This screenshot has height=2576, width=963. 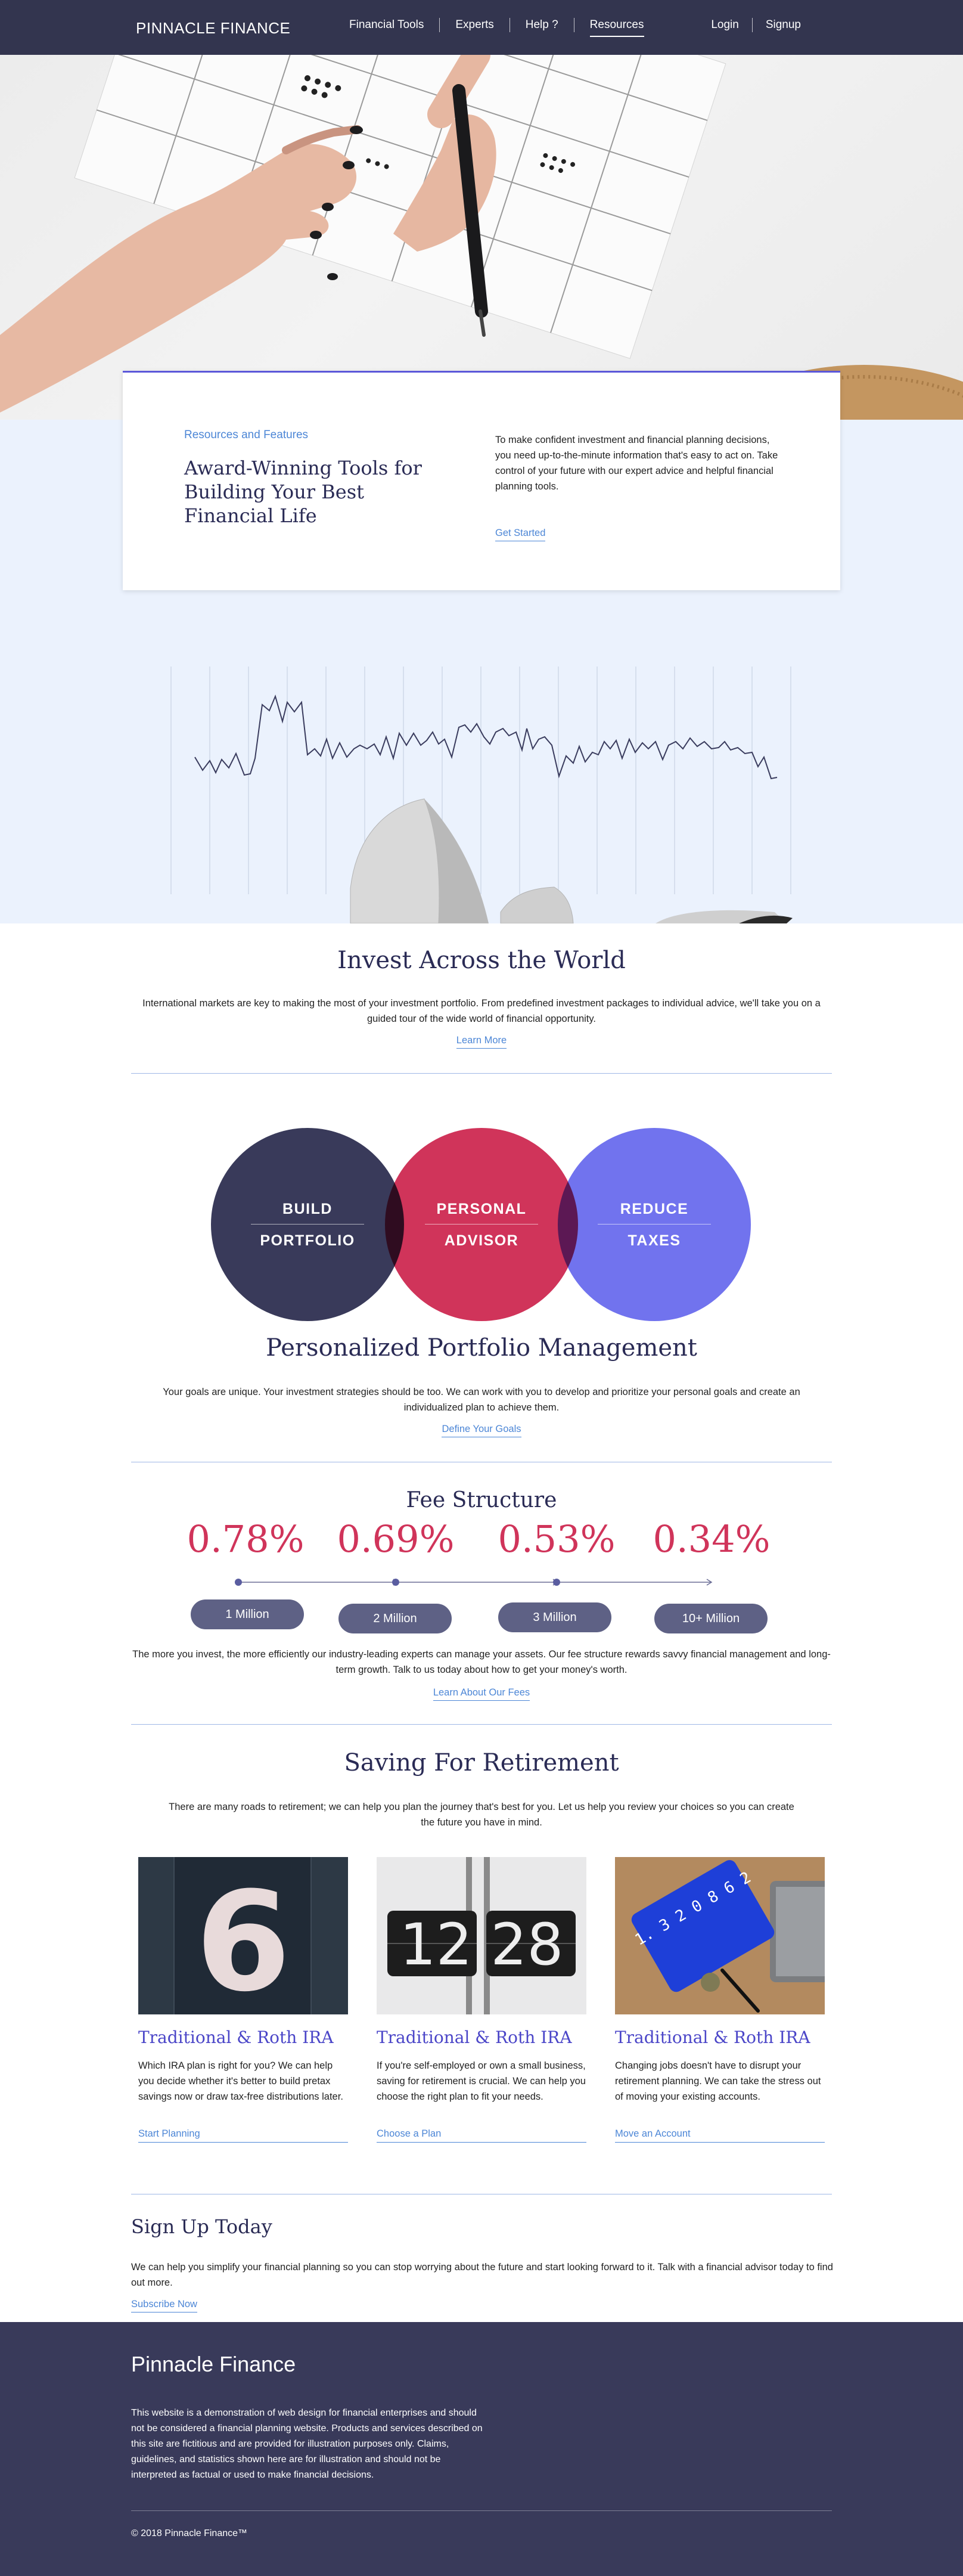 What do you see at coordinates (201, 2226) in the screenshot?
I see `signup-title: Sign Up Today` at bounding box center [201, 2226].